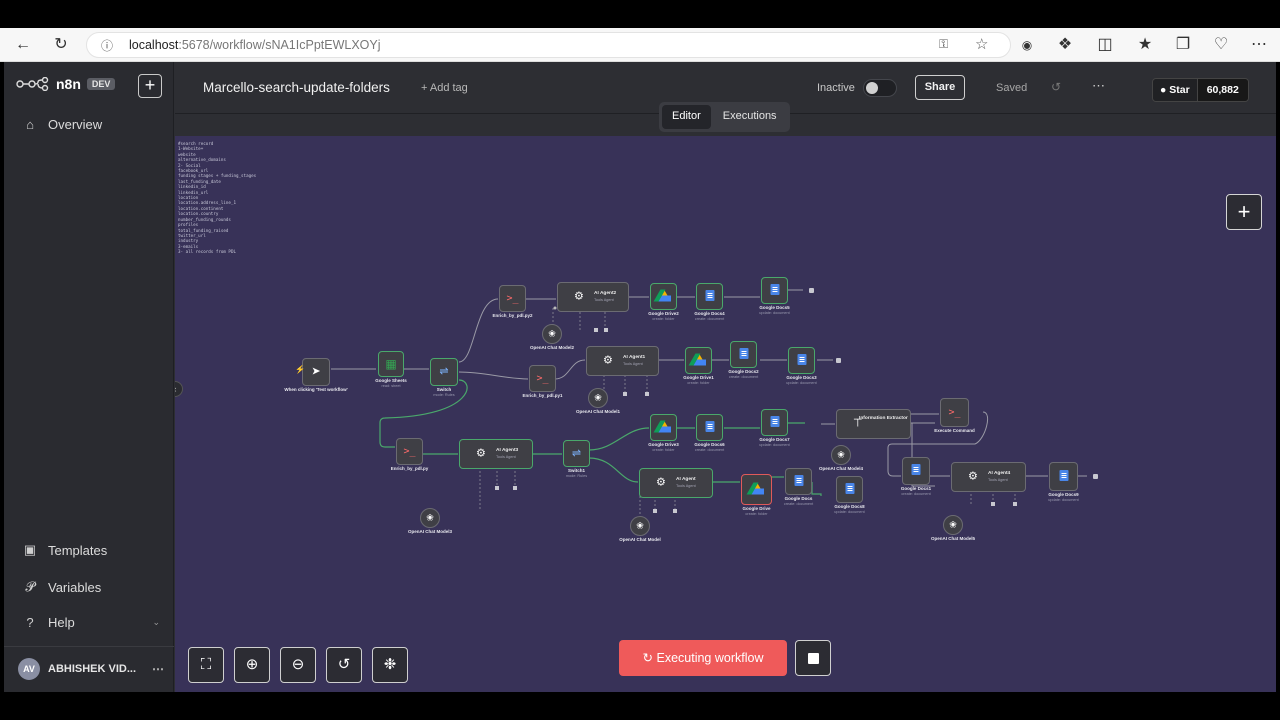  I want to click on back-arrow-icon: ←, so click(23, 45).